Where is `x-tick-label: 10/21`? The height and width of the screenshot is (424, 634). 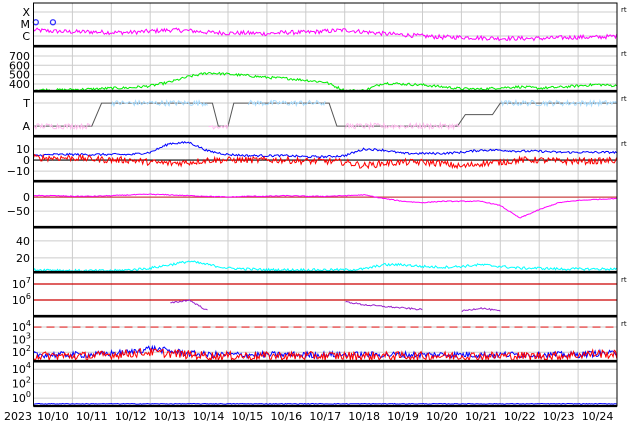 x-tick-label: 10/21 is located at coordinates (481, 416).